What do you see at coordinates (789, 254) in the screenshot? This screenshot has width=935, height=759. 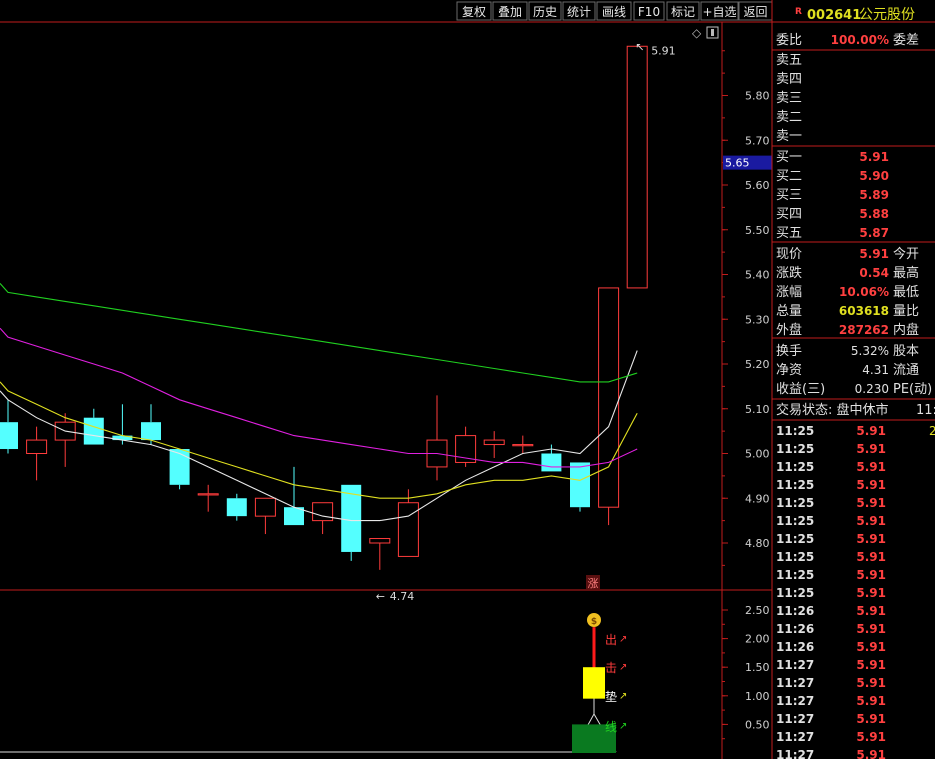 I see `stat-label: 现价` at bounding box center [789, 254].